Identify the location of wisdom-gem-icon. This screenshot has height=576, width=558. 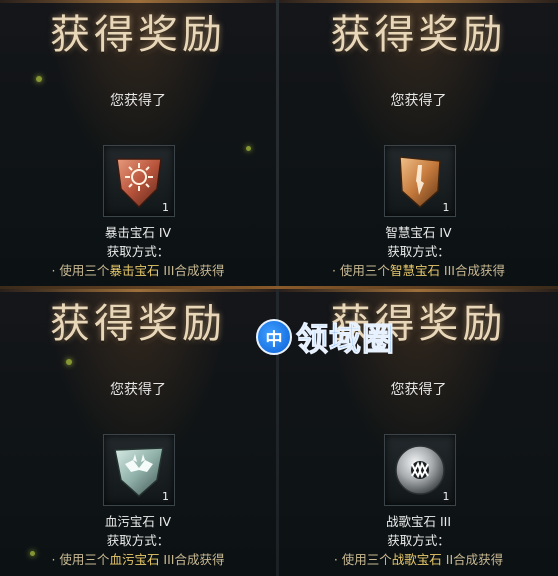
(419, 182).